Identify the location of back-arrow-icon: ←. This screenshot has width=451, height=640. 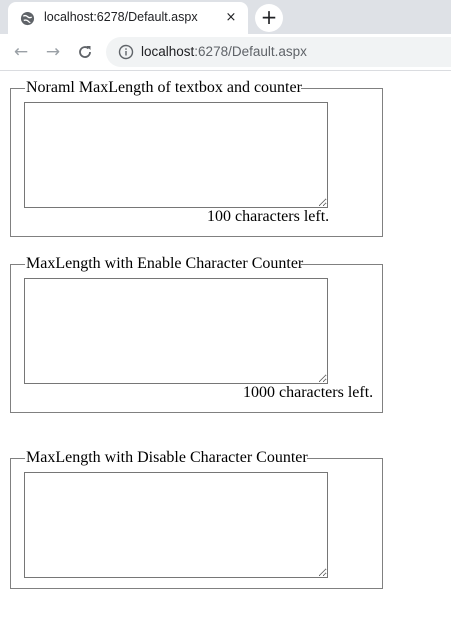
(21, 52).